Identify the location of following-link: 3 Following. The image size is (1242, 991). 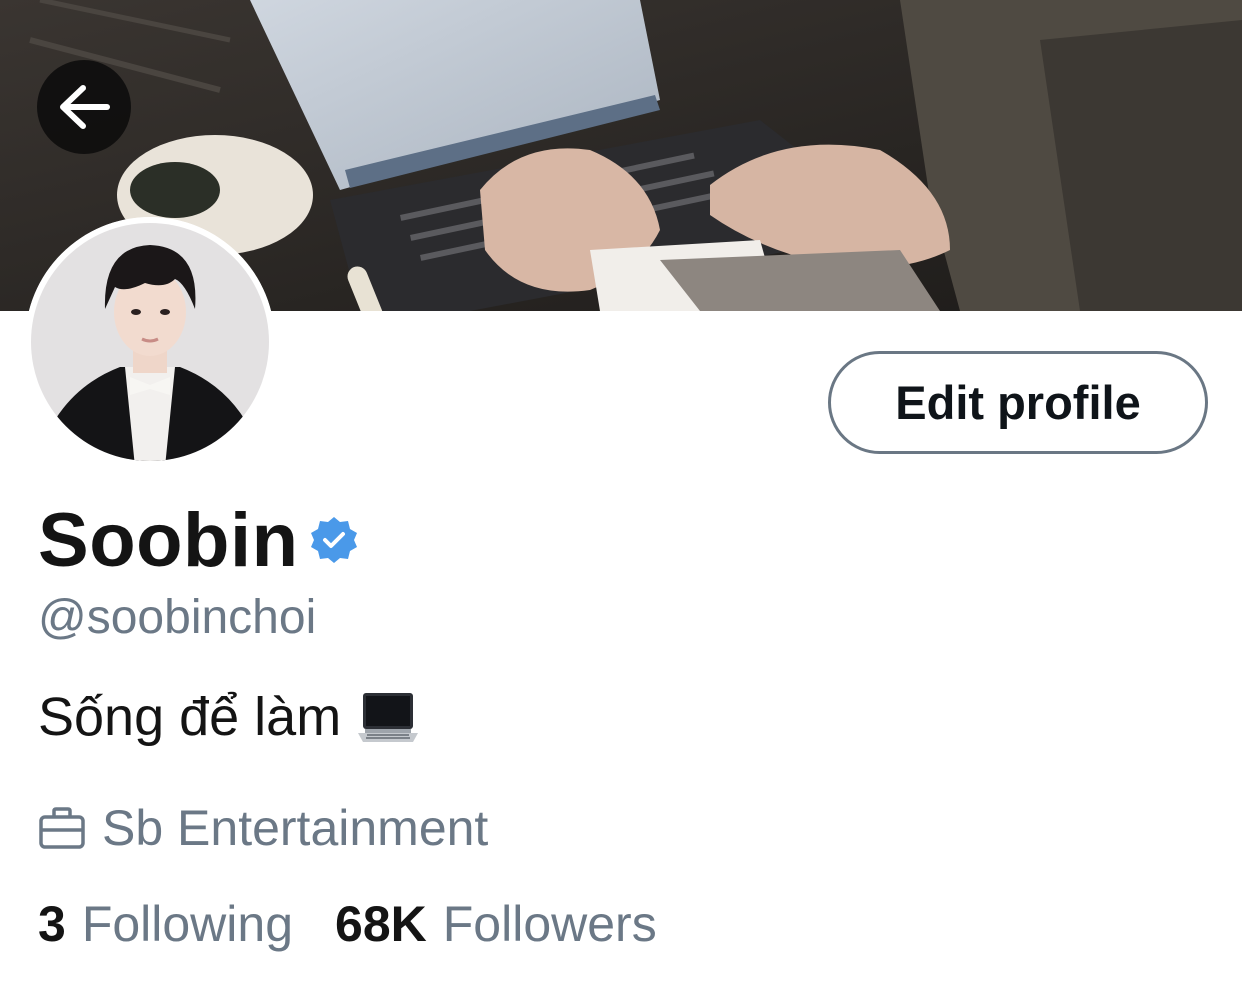
(165, 924).